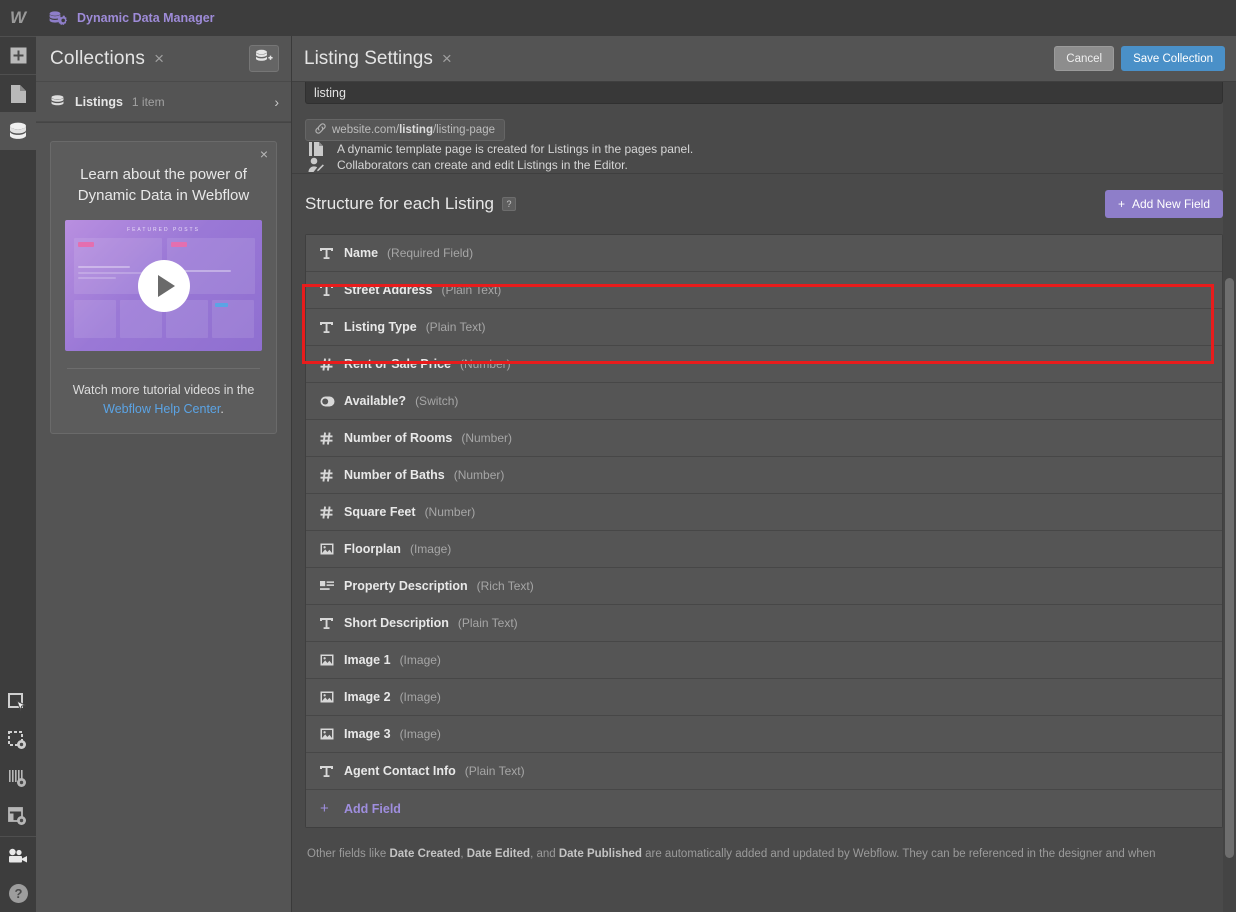 This screenshot has height=912, width=1236. Describe the element at coordinates (764, 697) in the screenshot. I see `field-row: Image 2 (Image)` at that location.